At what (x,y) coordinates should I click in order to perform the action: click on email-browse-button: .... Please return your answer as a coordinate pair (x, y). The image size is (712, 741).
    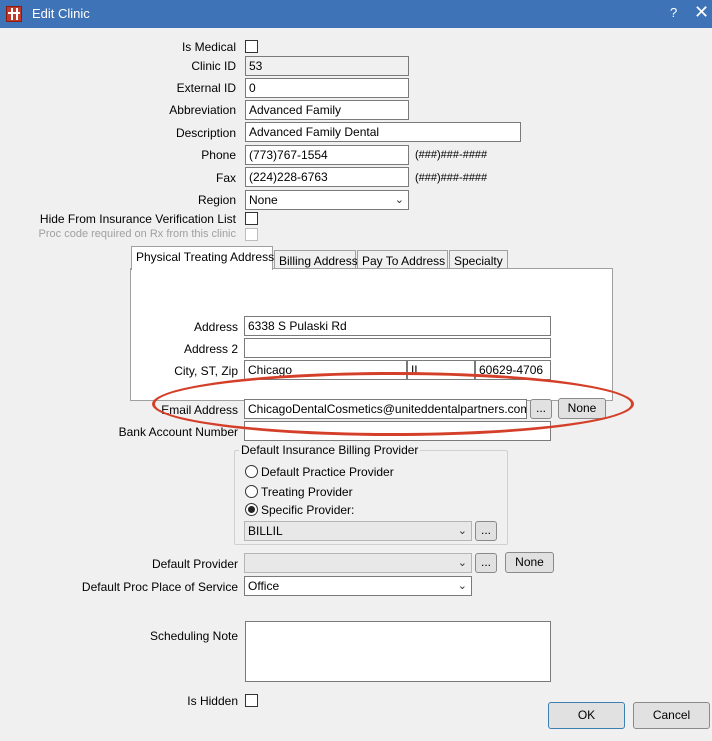
    Looking at the image, I should click on (541, 409).